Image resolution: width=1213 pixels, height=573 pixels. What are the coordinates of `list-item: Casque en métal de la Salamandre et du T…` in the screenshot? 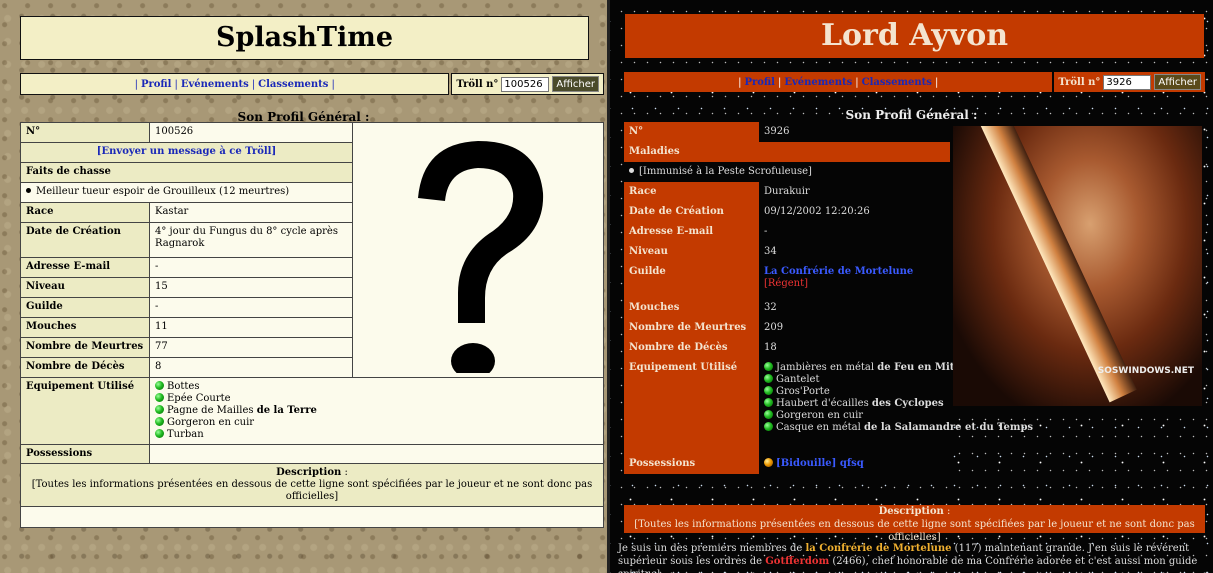 It's located at (898, 428).